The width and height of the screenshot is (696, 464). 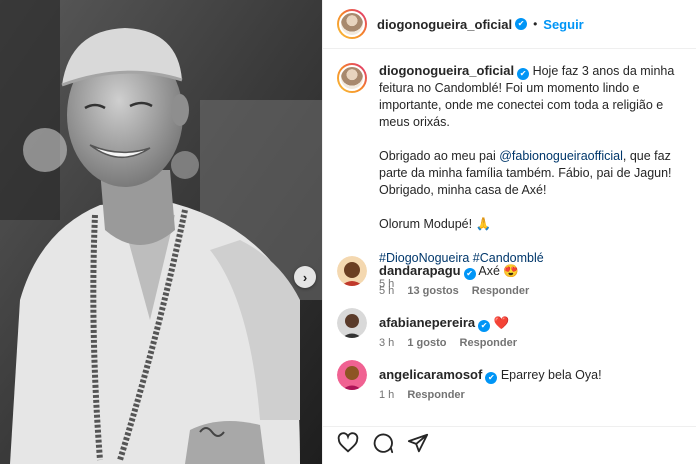 I want to click on post-header: diogonogueira_oficial ✔ • Seguir, so click(x=509, y=24).